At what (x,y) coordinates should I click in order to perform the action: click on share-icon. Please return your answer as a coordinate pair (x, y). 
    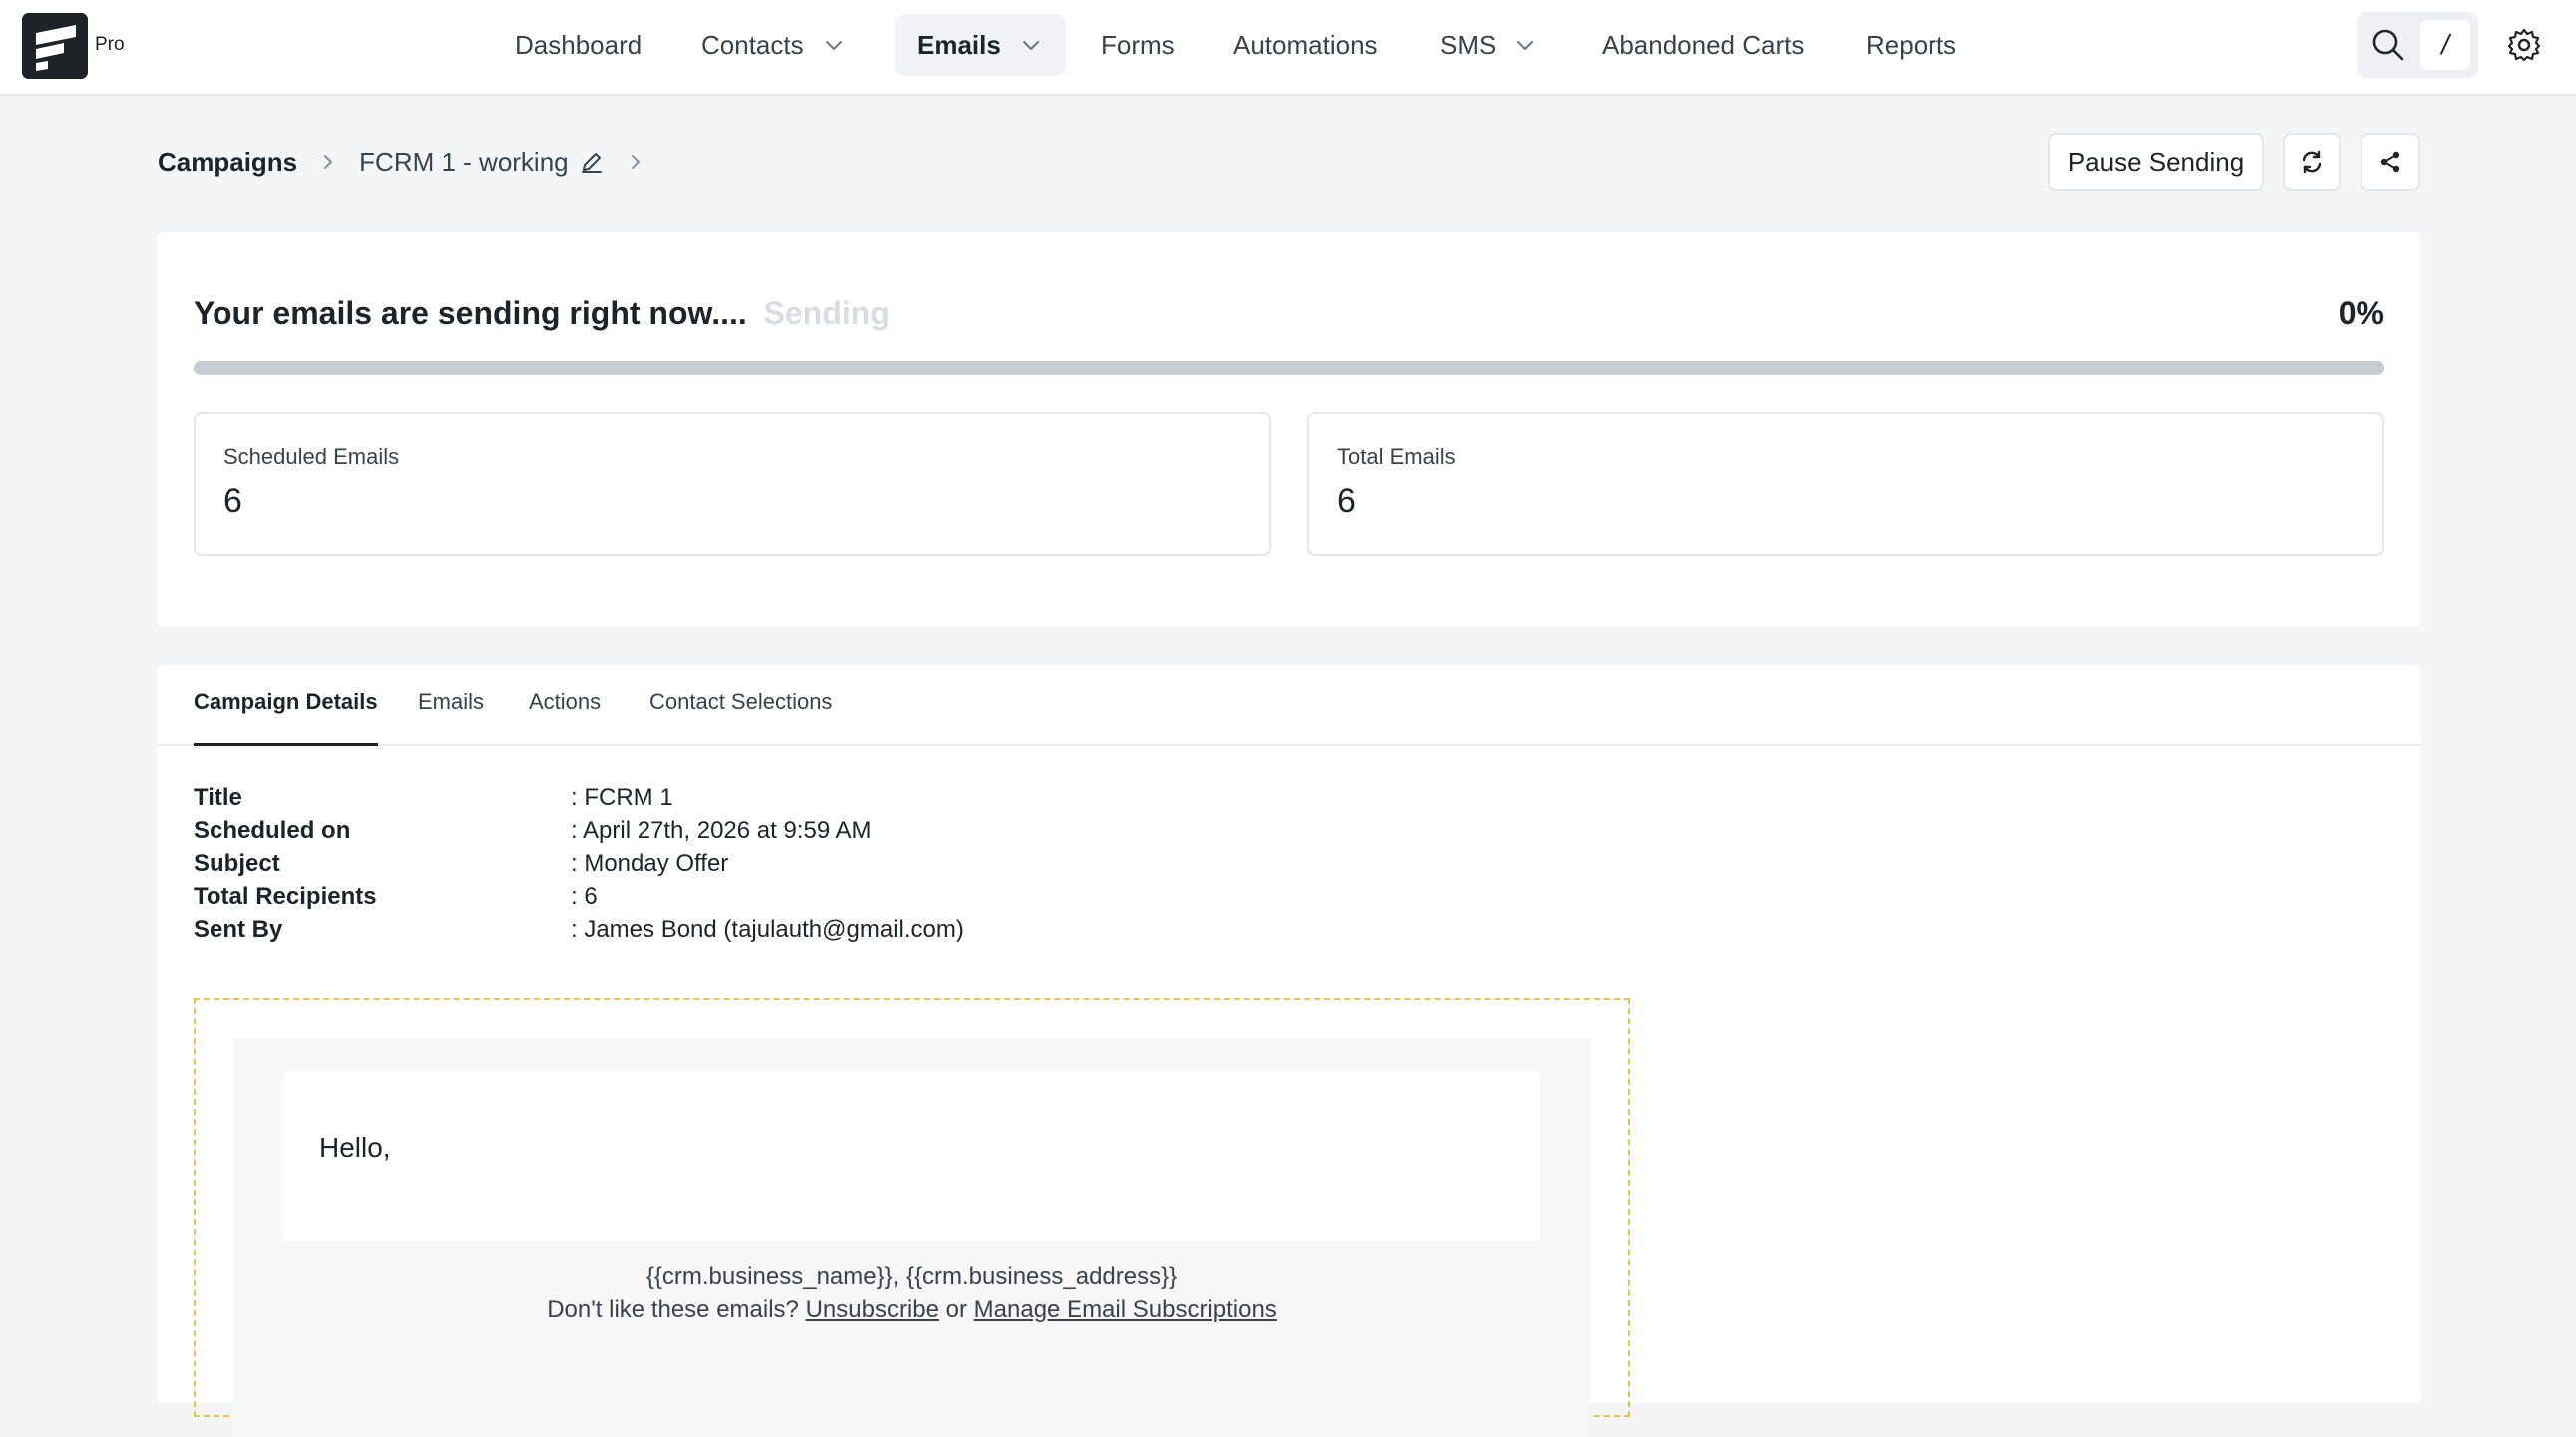
    Looking at the image, I should click on (2390, 162).